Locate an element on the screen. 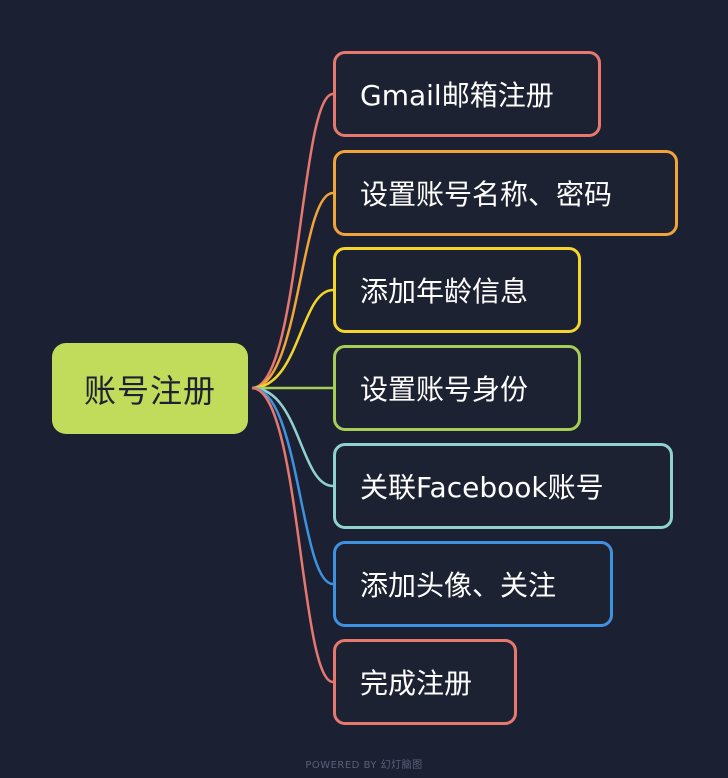 The width and height of the screenshot is (728, 778). node-add-avatar-follow: 添加头像、关注 is located at coordinates (473, 584).